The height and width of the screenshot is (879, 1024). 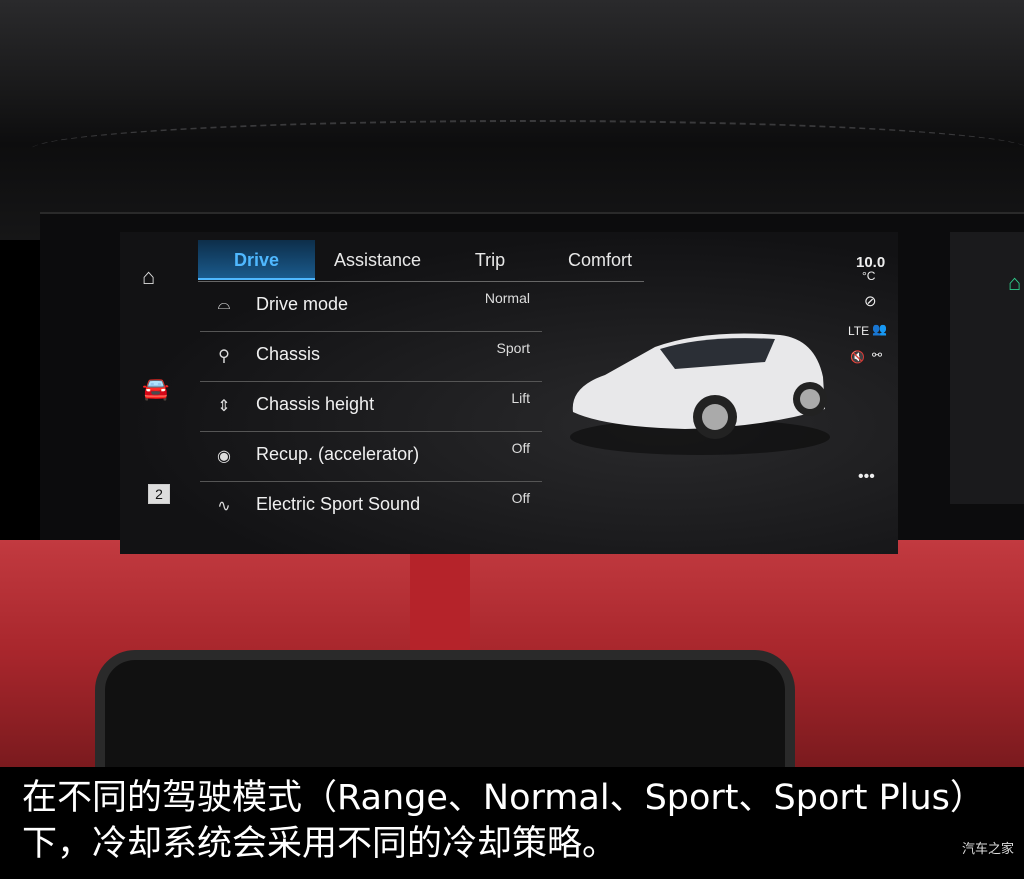 What do you see at coordinates (870, 301) in the screenshot?
I see `phone-disconnected-icon: ⊘` at bounding box center [870, 301].